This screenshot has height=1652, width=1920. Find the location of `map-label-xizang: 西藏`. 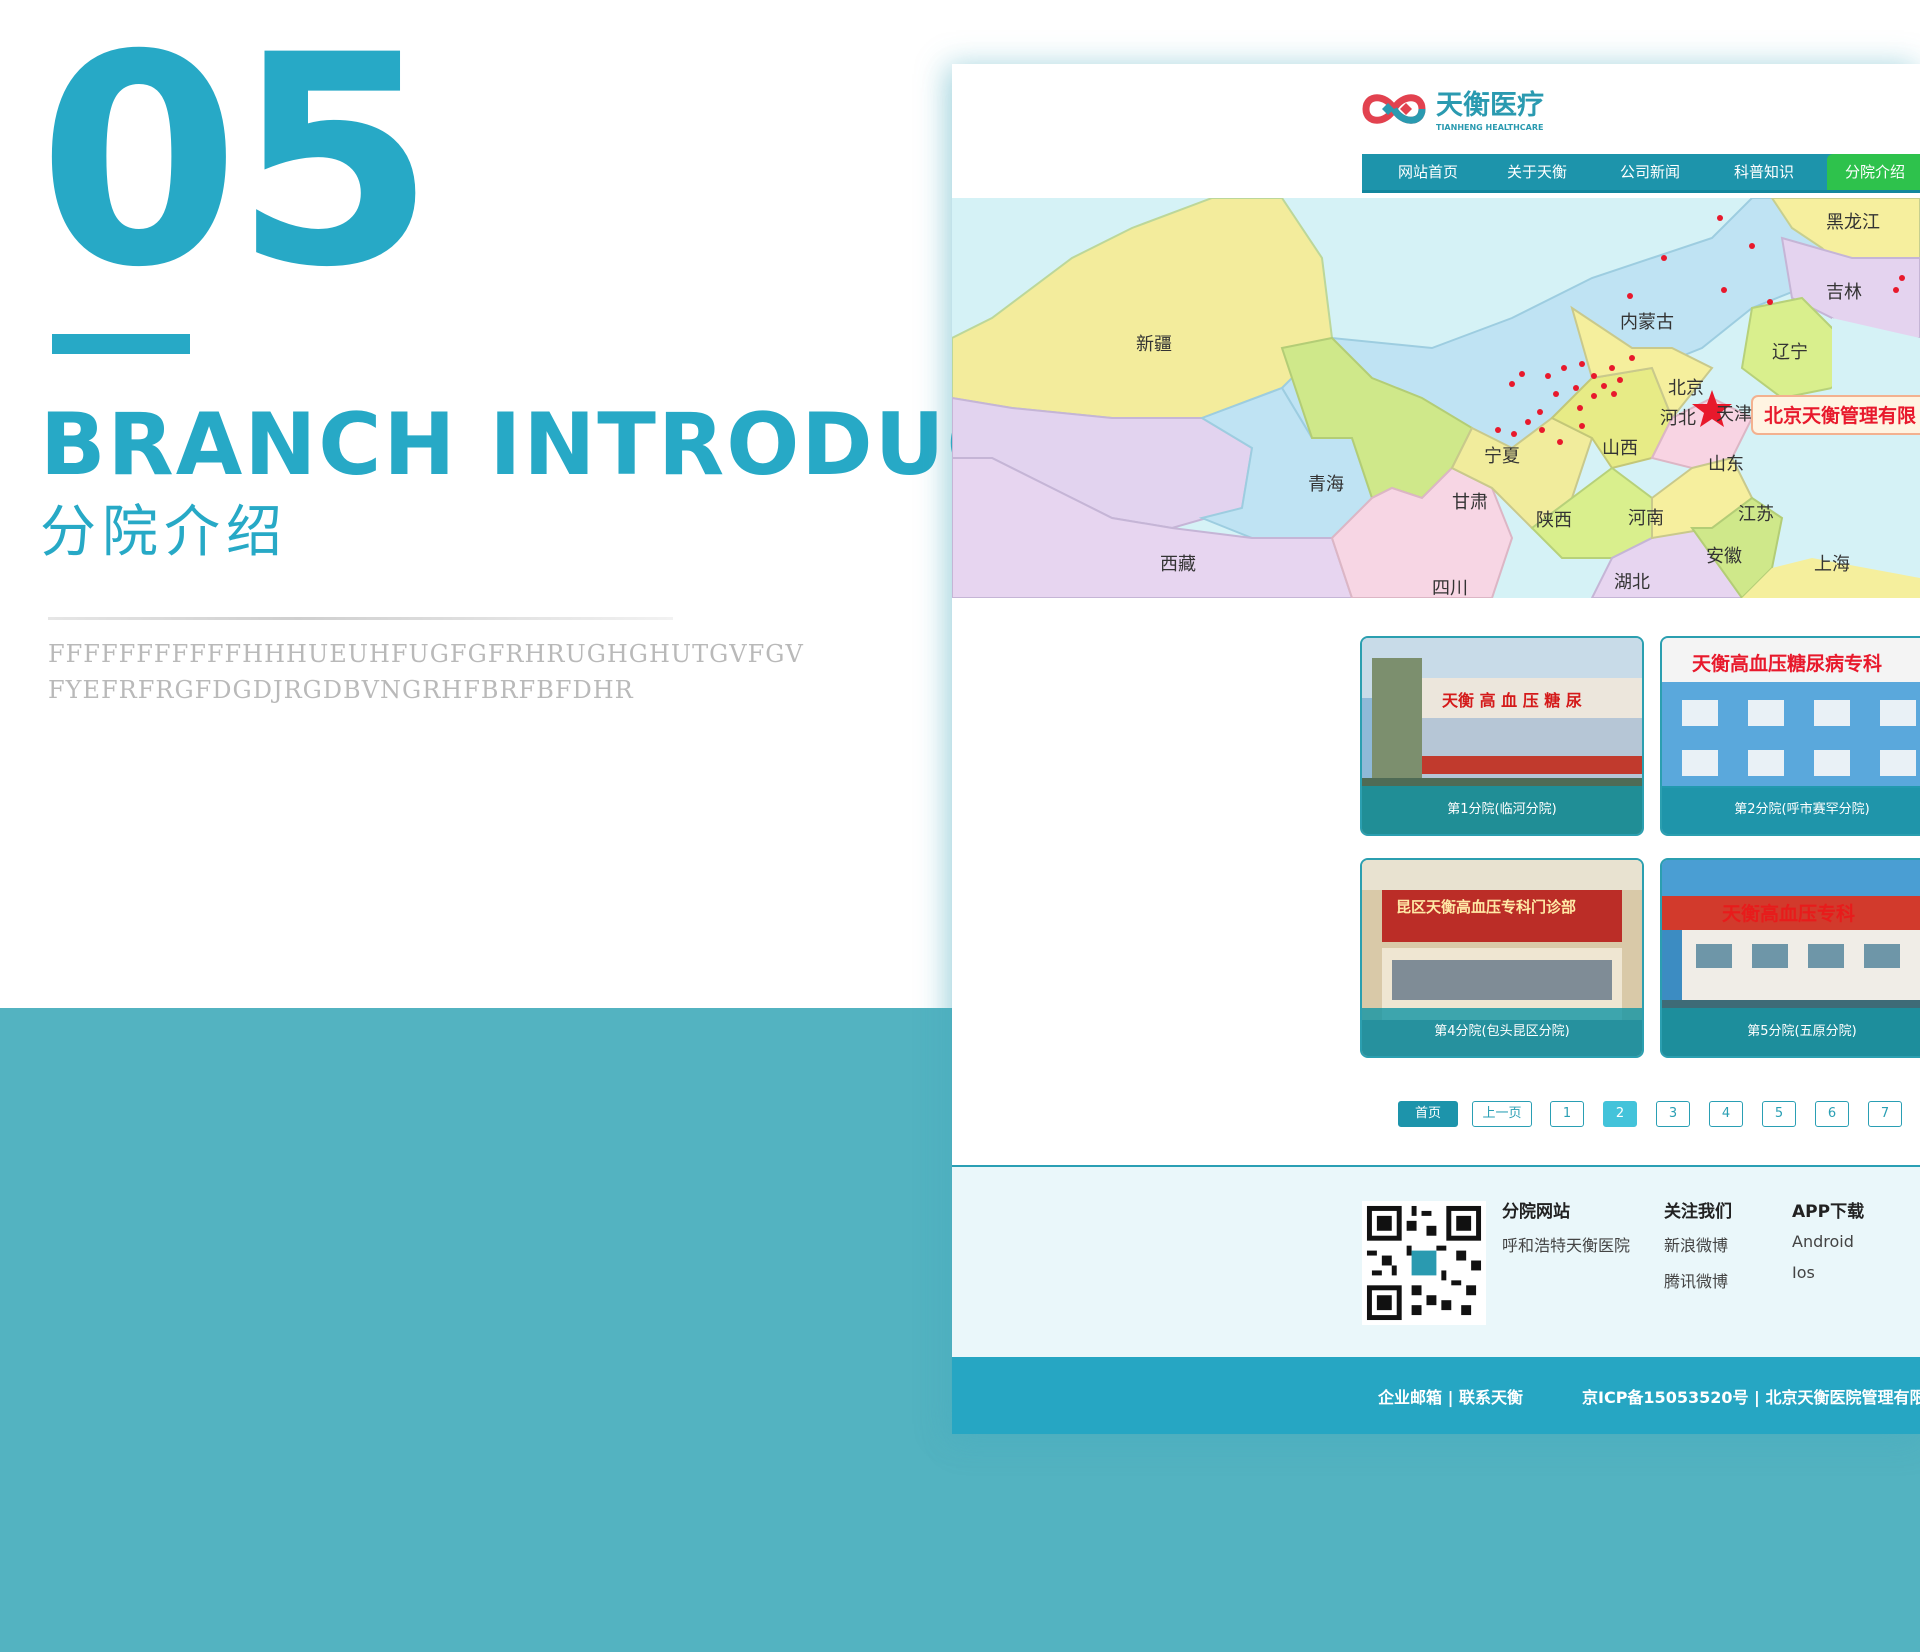

map-label-xizang: 西藏 is located at coordinates (1178, 564).